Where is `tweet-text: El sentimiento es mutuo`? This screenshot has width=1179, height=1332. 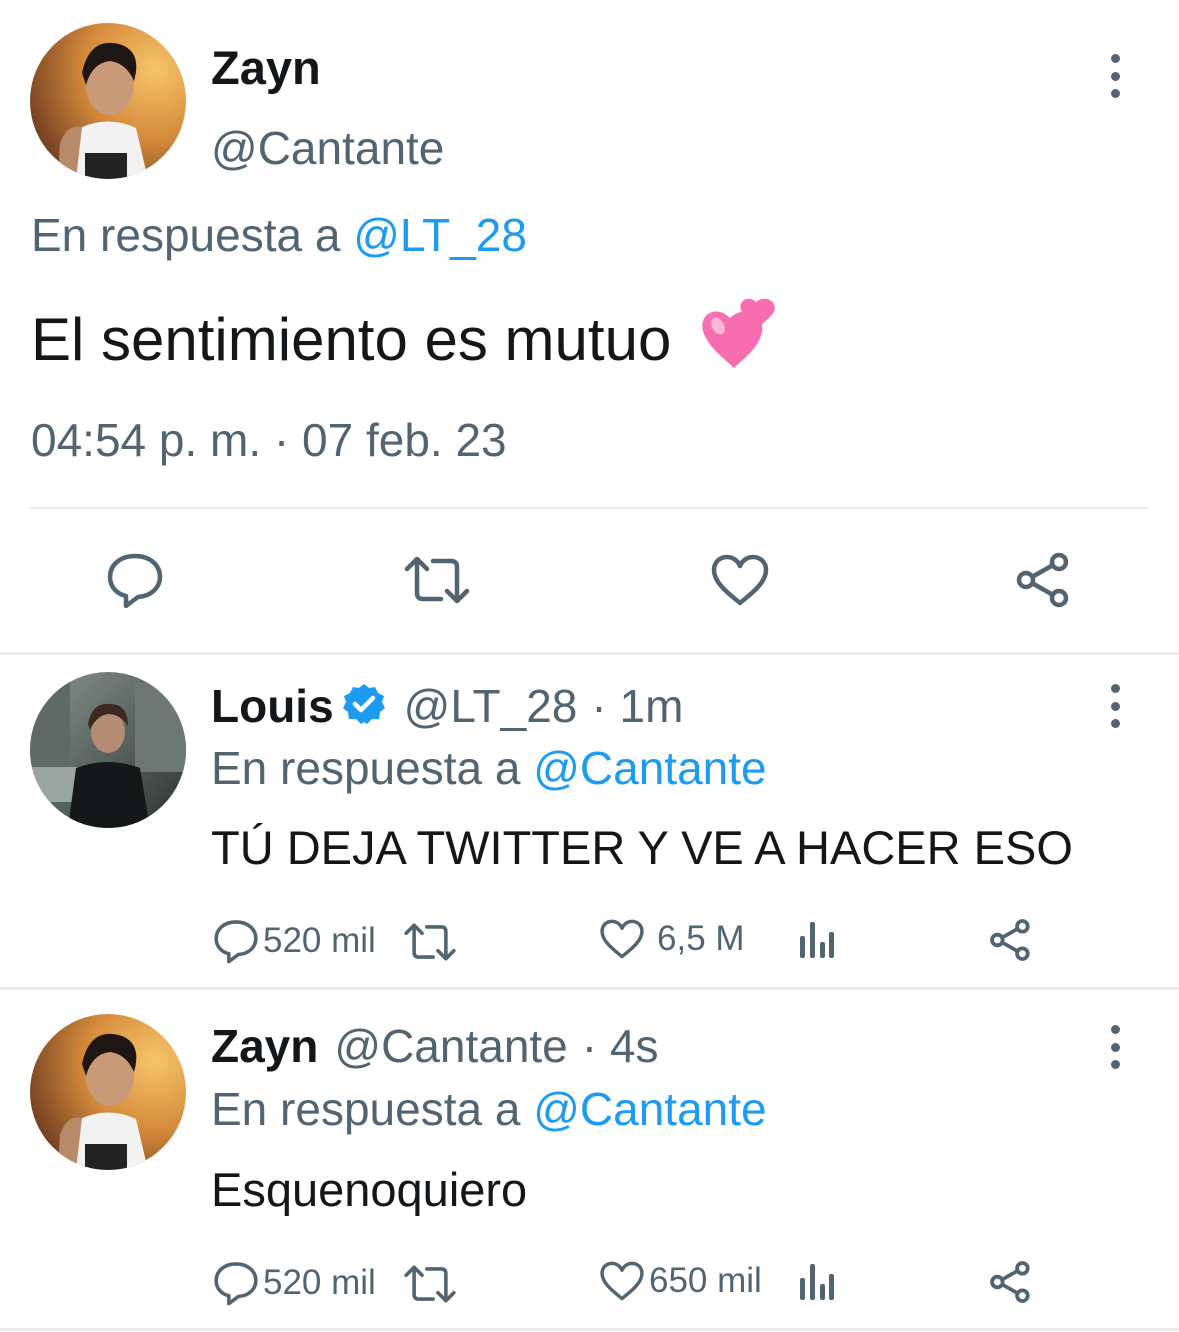
tweet-text: El sentimiento es mutuo is located at coordinates (404, 341).